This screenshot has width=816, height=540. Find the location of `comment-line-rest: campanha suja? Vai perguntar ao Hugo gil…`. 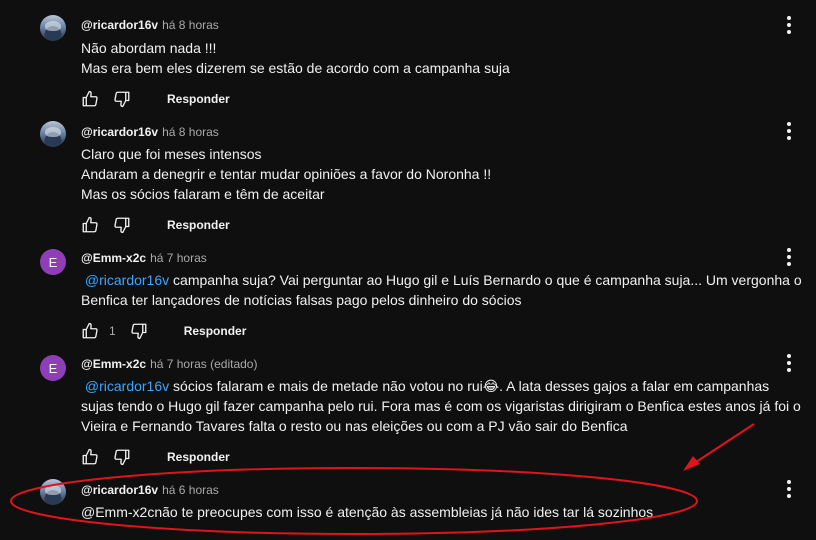

comment-line-rest: campanha suja? Vai perguntar ao Hugo gil… is located at coordinates (485, 280).